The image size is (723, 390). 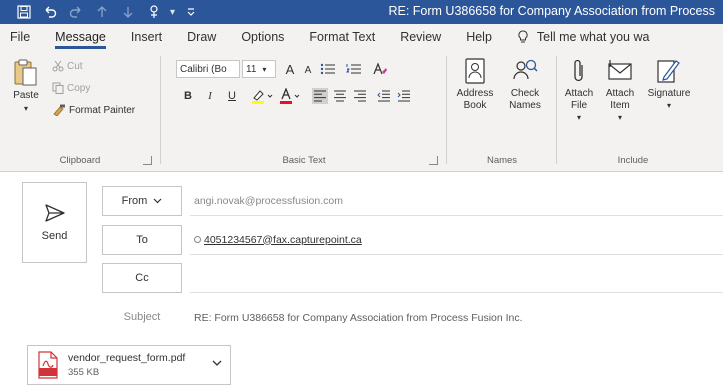 I want to click on up-arrow-icon, so click(x=102, y=12).